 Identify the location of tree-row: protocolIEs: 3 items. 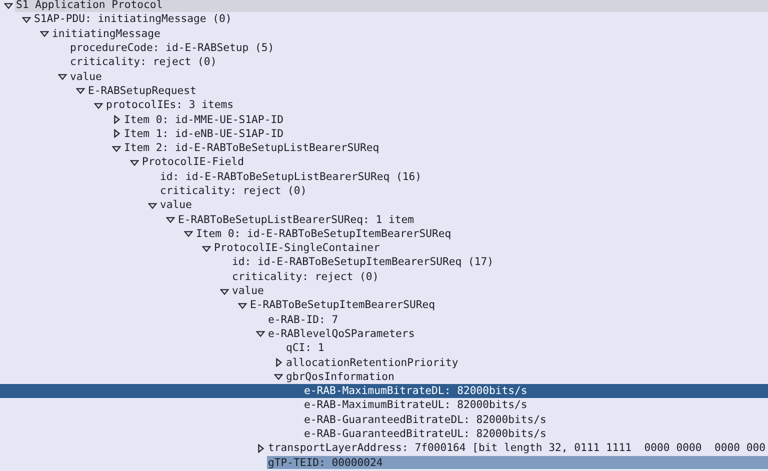
(384, 105).